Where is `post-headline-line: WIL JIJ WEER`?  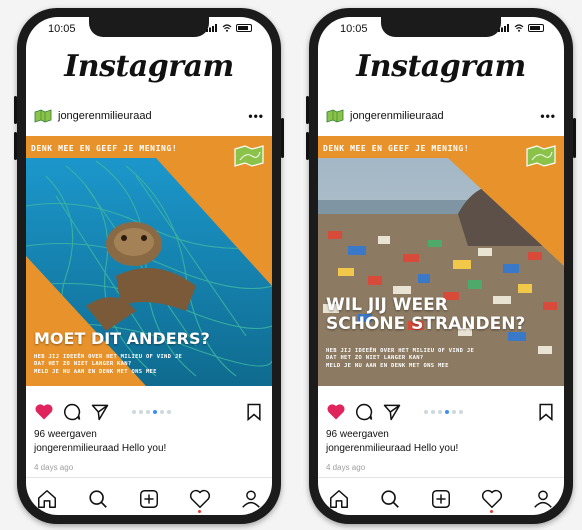 post-headline-line: WIL JIJ WEER is located at coordinates (387, 305).